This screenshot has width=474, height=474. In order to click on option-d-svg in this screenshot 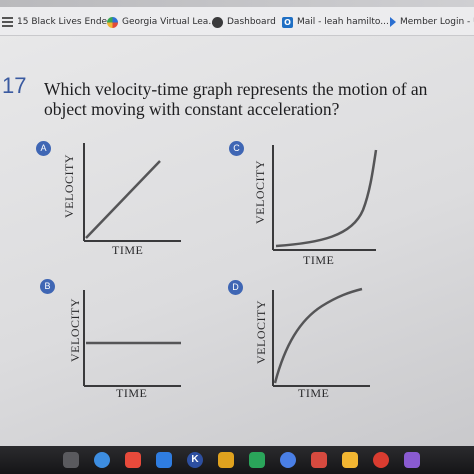, I will do `click(321, 337)`.